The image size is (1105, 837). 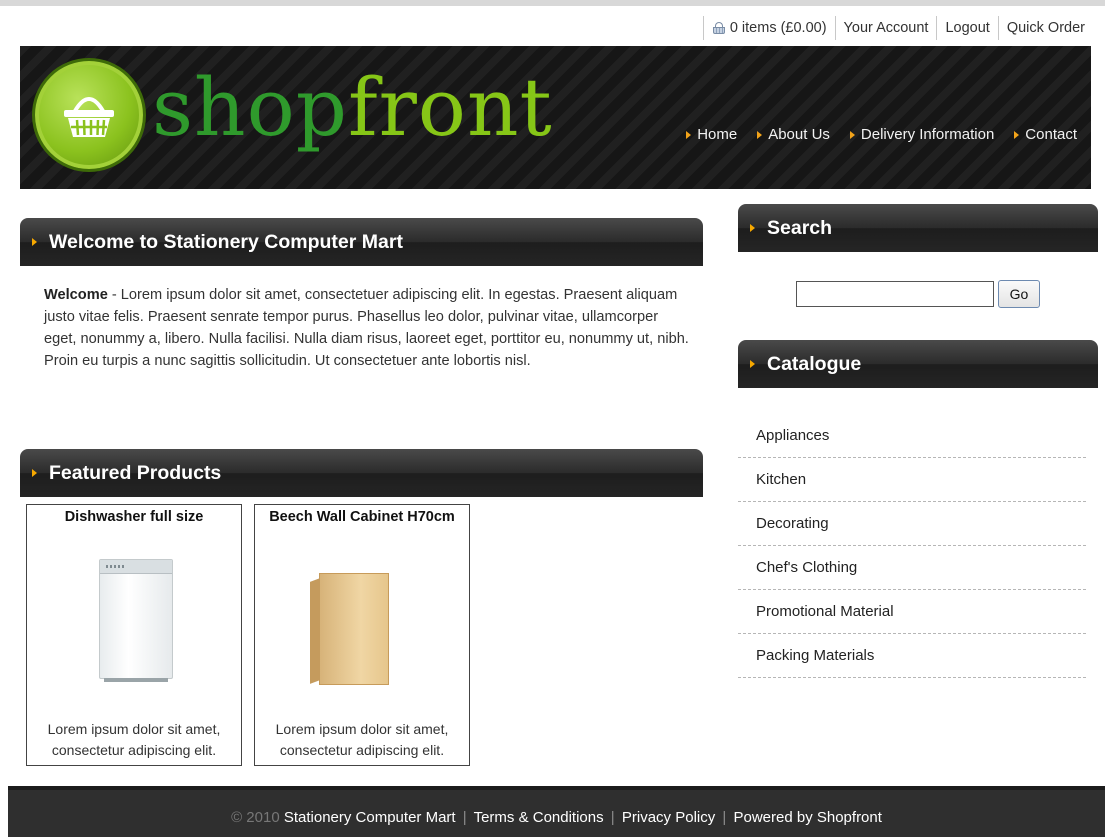 I want to click on footer-privacy-link: Privacy Policy, so click(x=668, y=817).